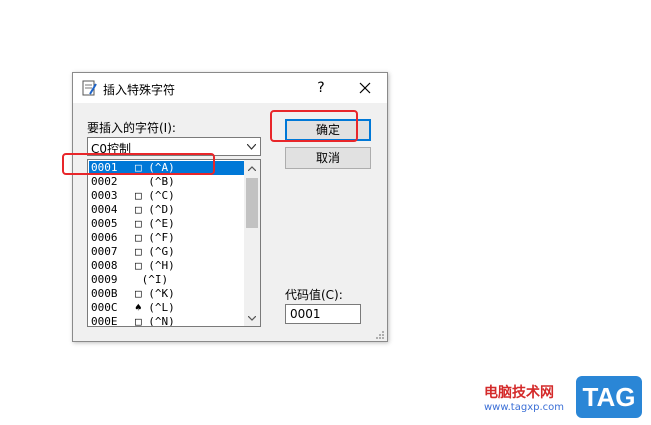 This screenshot has height=425, width=651. Describe the element at coordinates (155, 321) in the screenshot. I see `list-item-char: □ (^N)` at that location.